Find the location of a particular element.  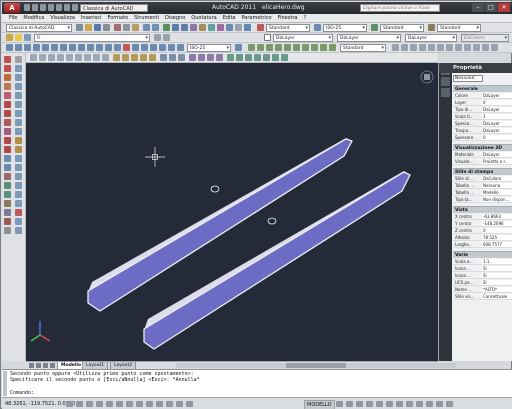

blend-icon is located at coordinates (18, 203).